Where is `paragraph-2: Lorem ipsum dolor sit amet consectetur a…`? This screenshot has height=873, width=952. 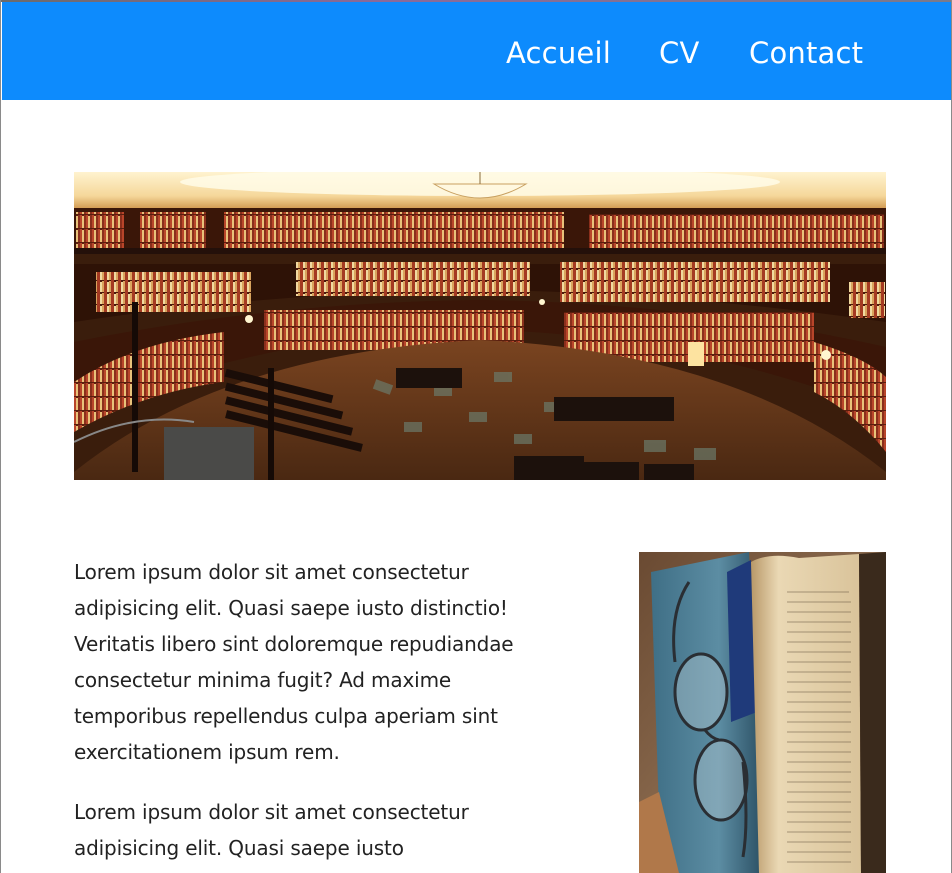 paragraph-2: Lorem ipsum dolor sit amet consectetur a… is located at coordinates (271, 830).